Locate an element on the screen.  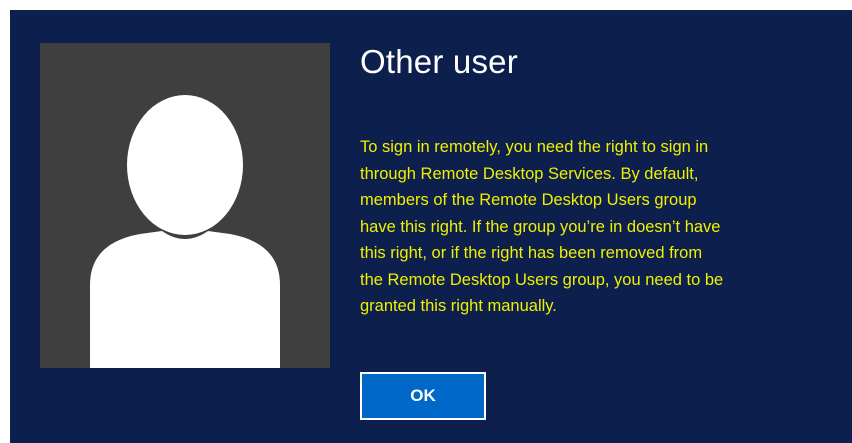
user-silhouette-icon is located at coordinates (185, 231).